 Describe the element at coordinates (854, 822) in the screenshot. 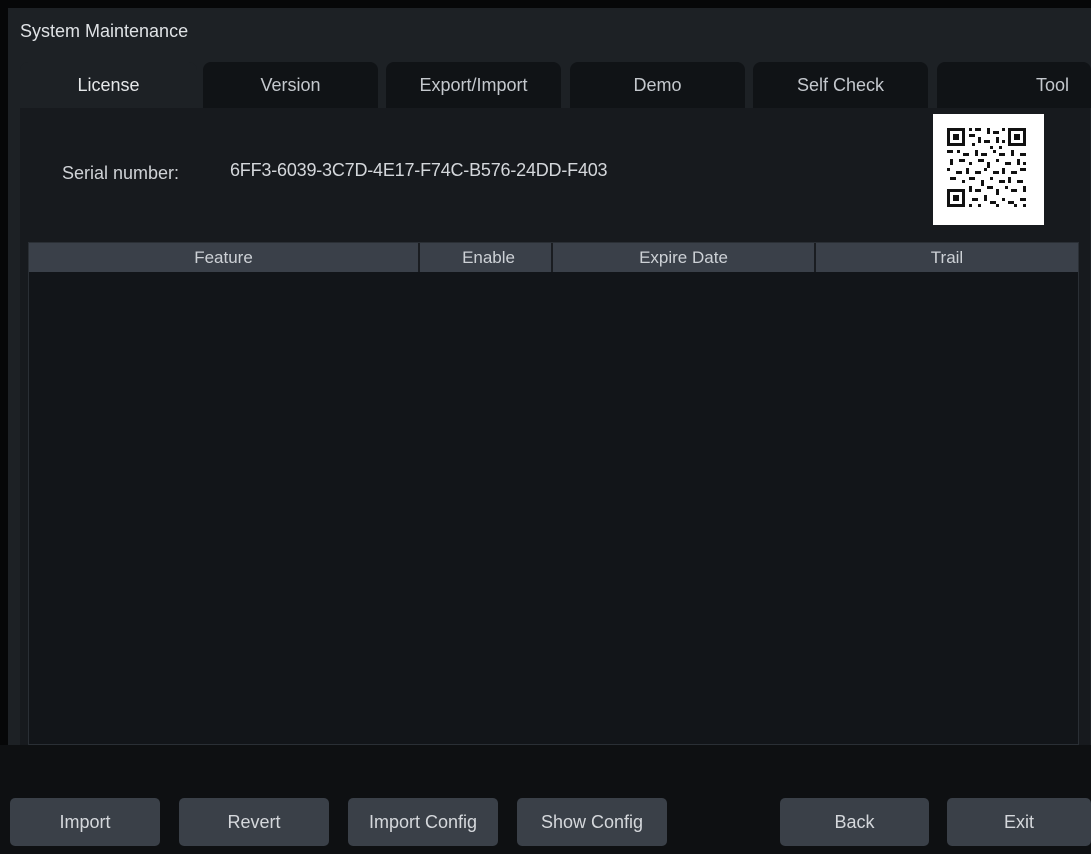

I see `back-button: Back` at that location.